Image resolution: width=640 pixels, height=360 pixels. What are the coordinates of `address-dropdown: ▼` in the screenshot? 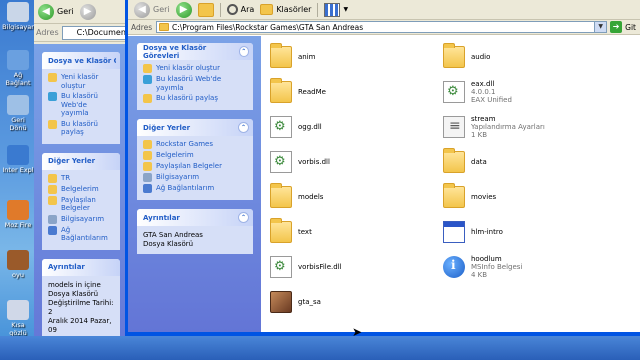 It's located at (600, 27).